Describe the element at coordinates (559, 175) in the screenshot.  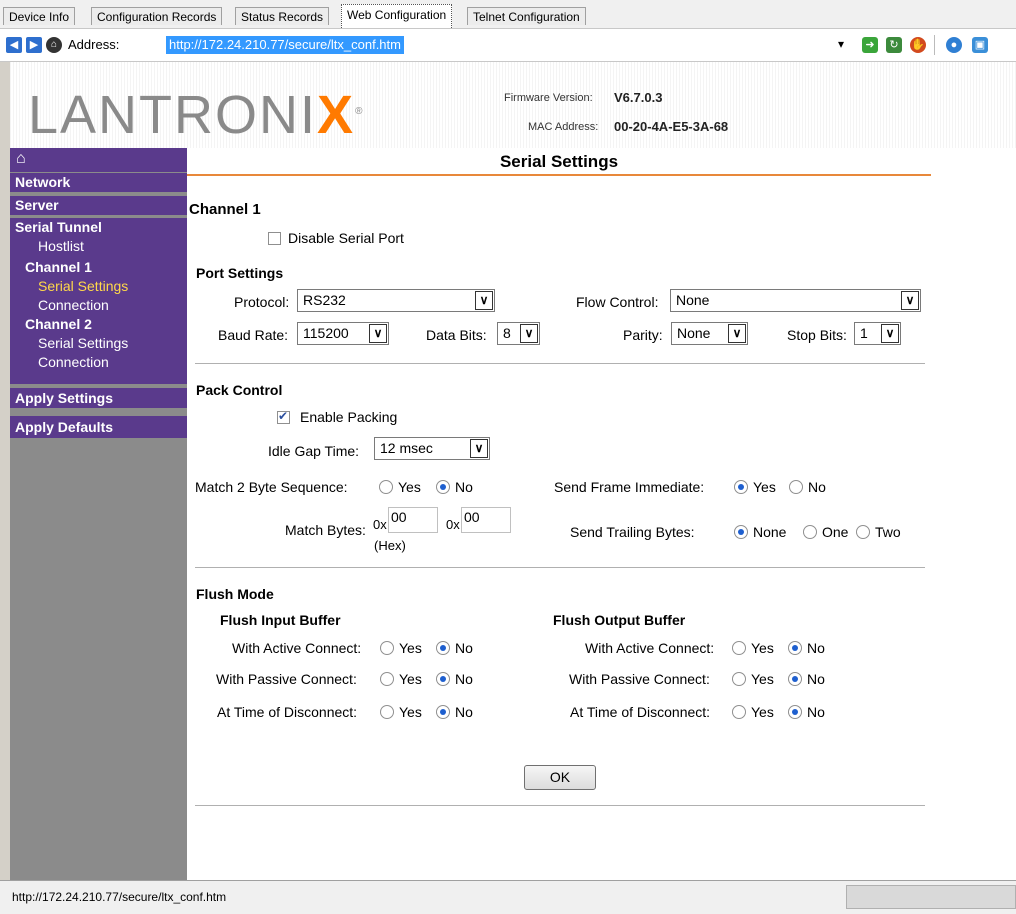
I see `title-underline` at that location.